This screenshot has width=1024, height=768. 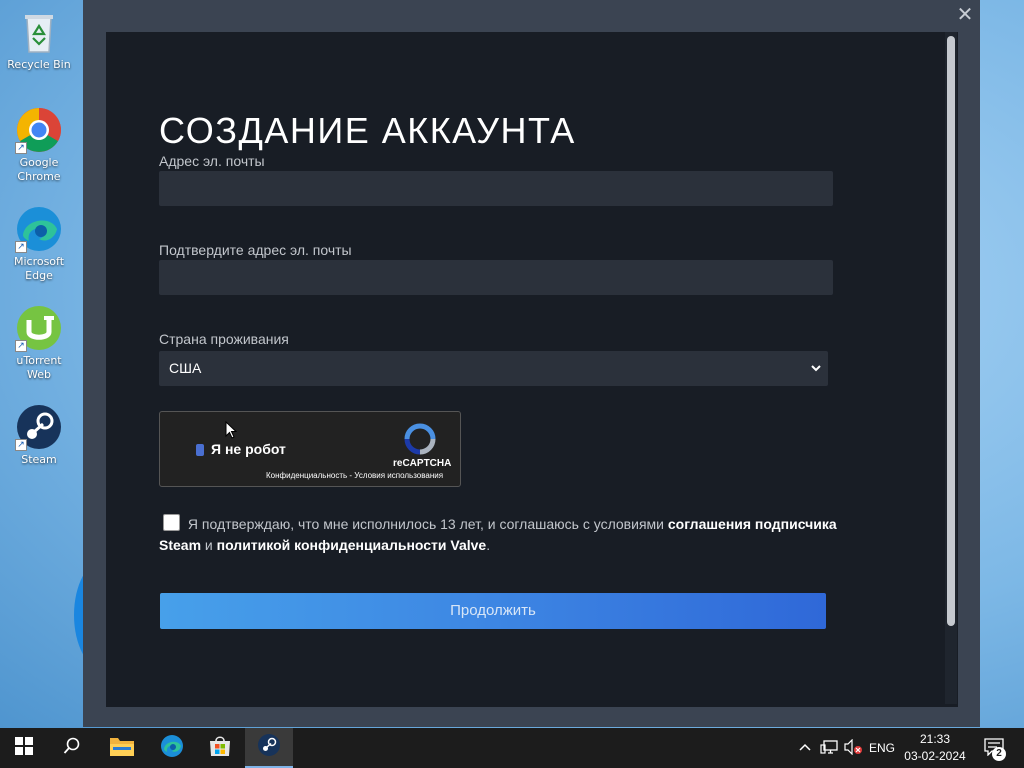 What do you see at coordinates (39, 64) in the screenshot?
I see `desktop-icon-label: Recycle Bin` at bounding box center [39, 64].